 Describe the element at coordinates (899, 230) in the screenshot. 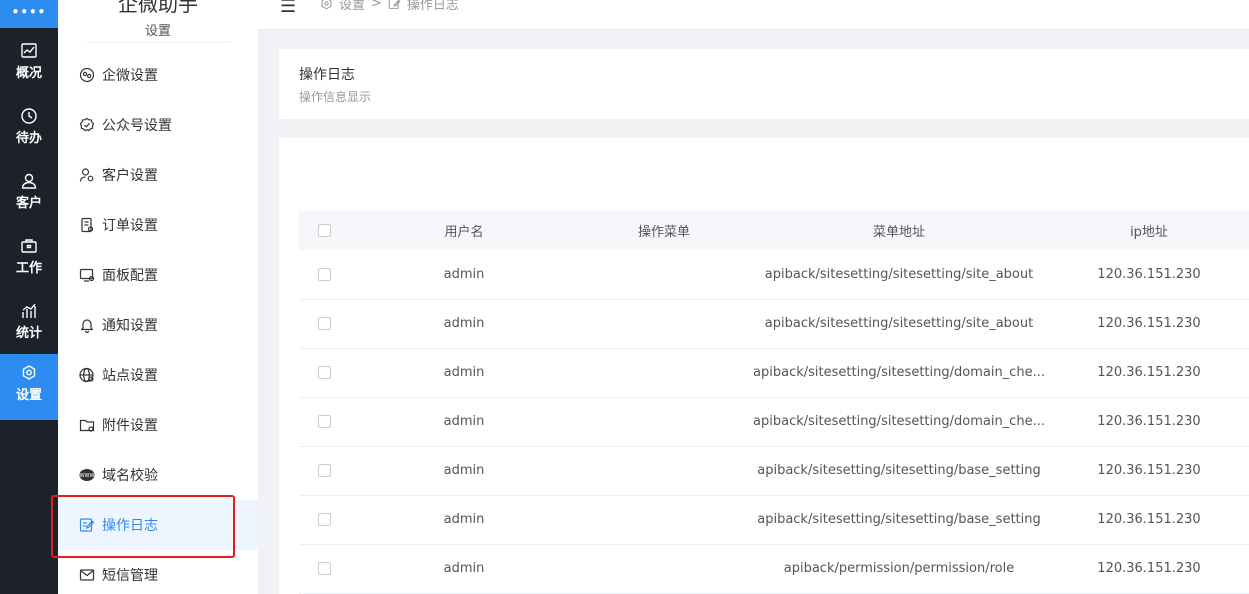

I see `column-header-path: 菜单地址` at that location.